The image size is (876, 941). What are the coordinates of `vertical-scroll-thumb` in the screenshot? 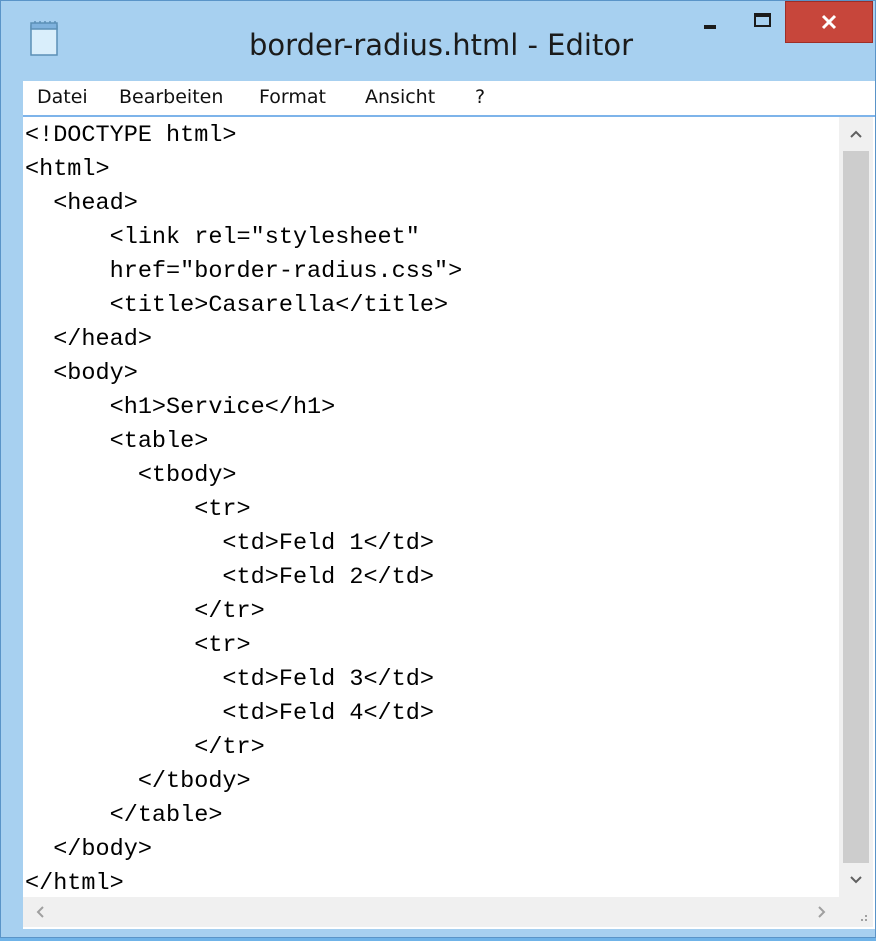 It's located at (856, 507).